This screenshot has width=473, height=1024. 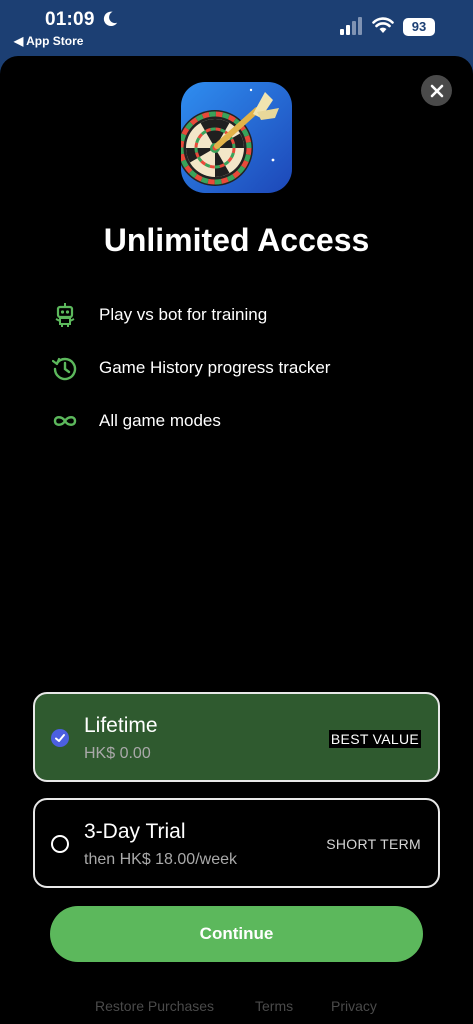 I want to click on plan-badge: BEST VALUE, so click(x=374, y=739).